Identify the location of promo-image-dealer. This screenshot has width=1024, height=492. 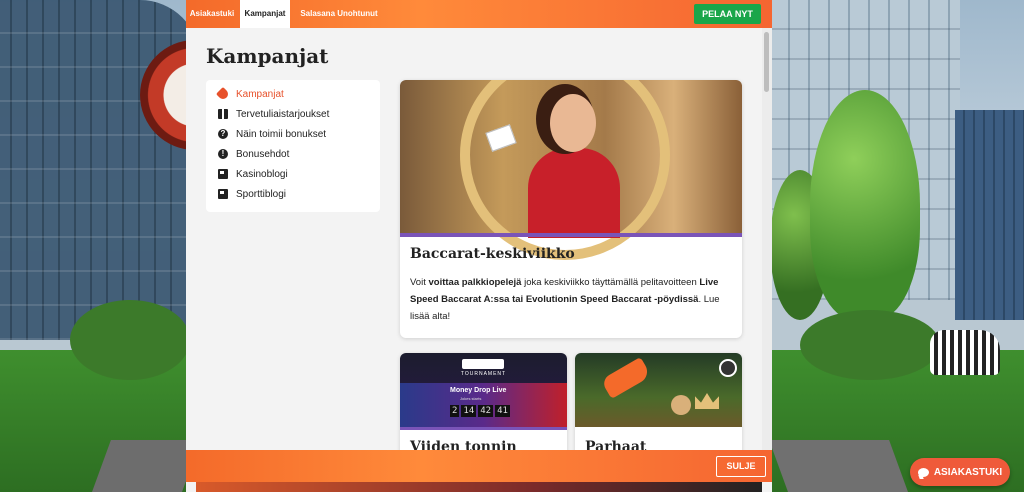
(571, 170).